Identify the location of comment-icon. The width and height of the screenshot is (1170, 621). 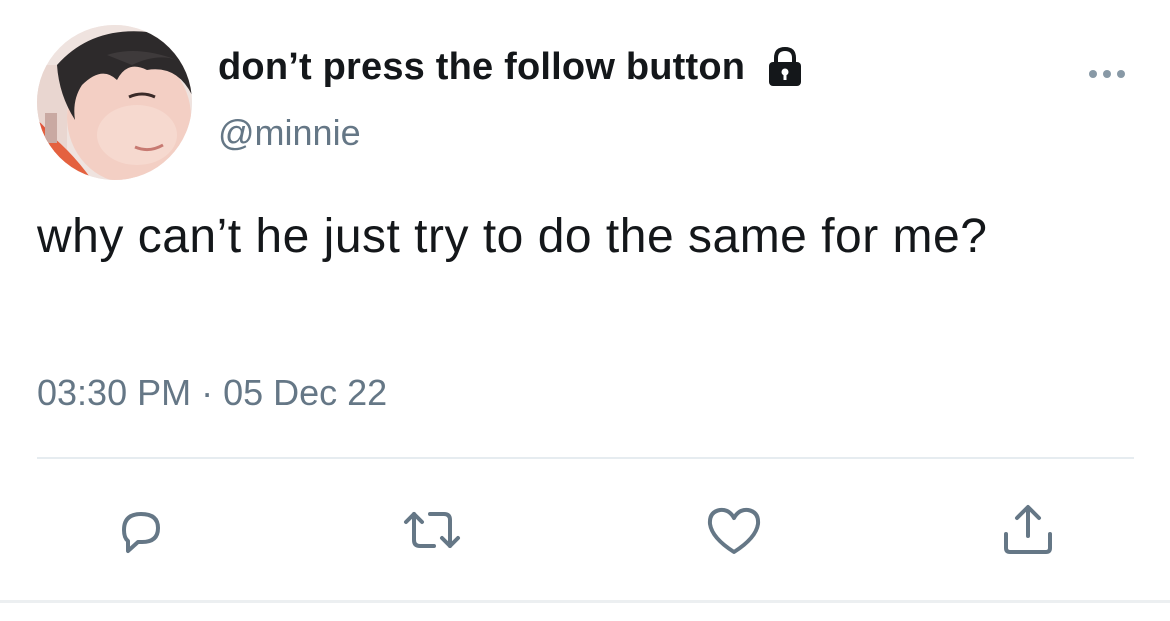
(140, 532).